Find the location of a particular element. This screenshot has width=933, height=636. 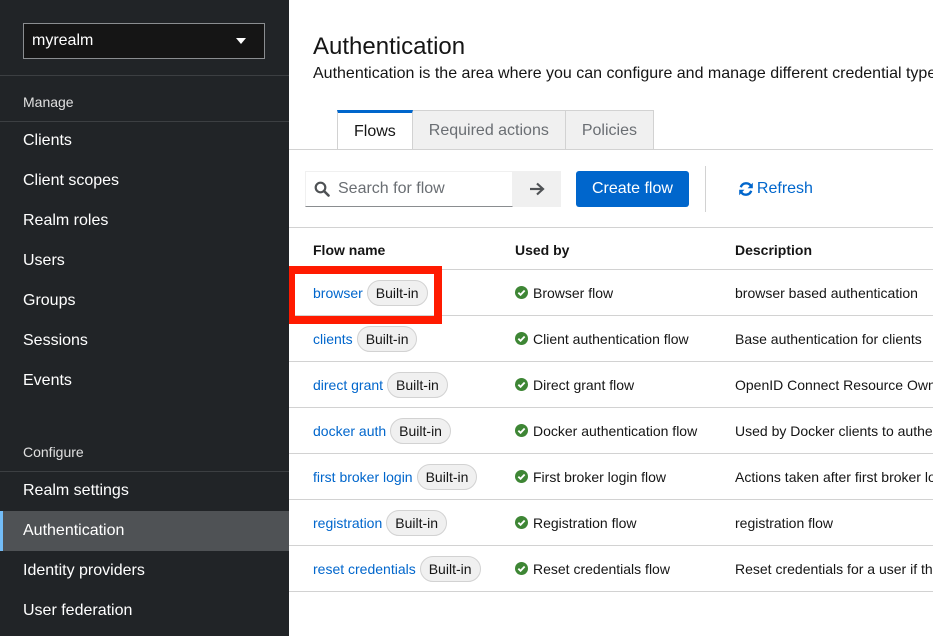

sidebar-item-users: Users is located at coordinates (144, 261).